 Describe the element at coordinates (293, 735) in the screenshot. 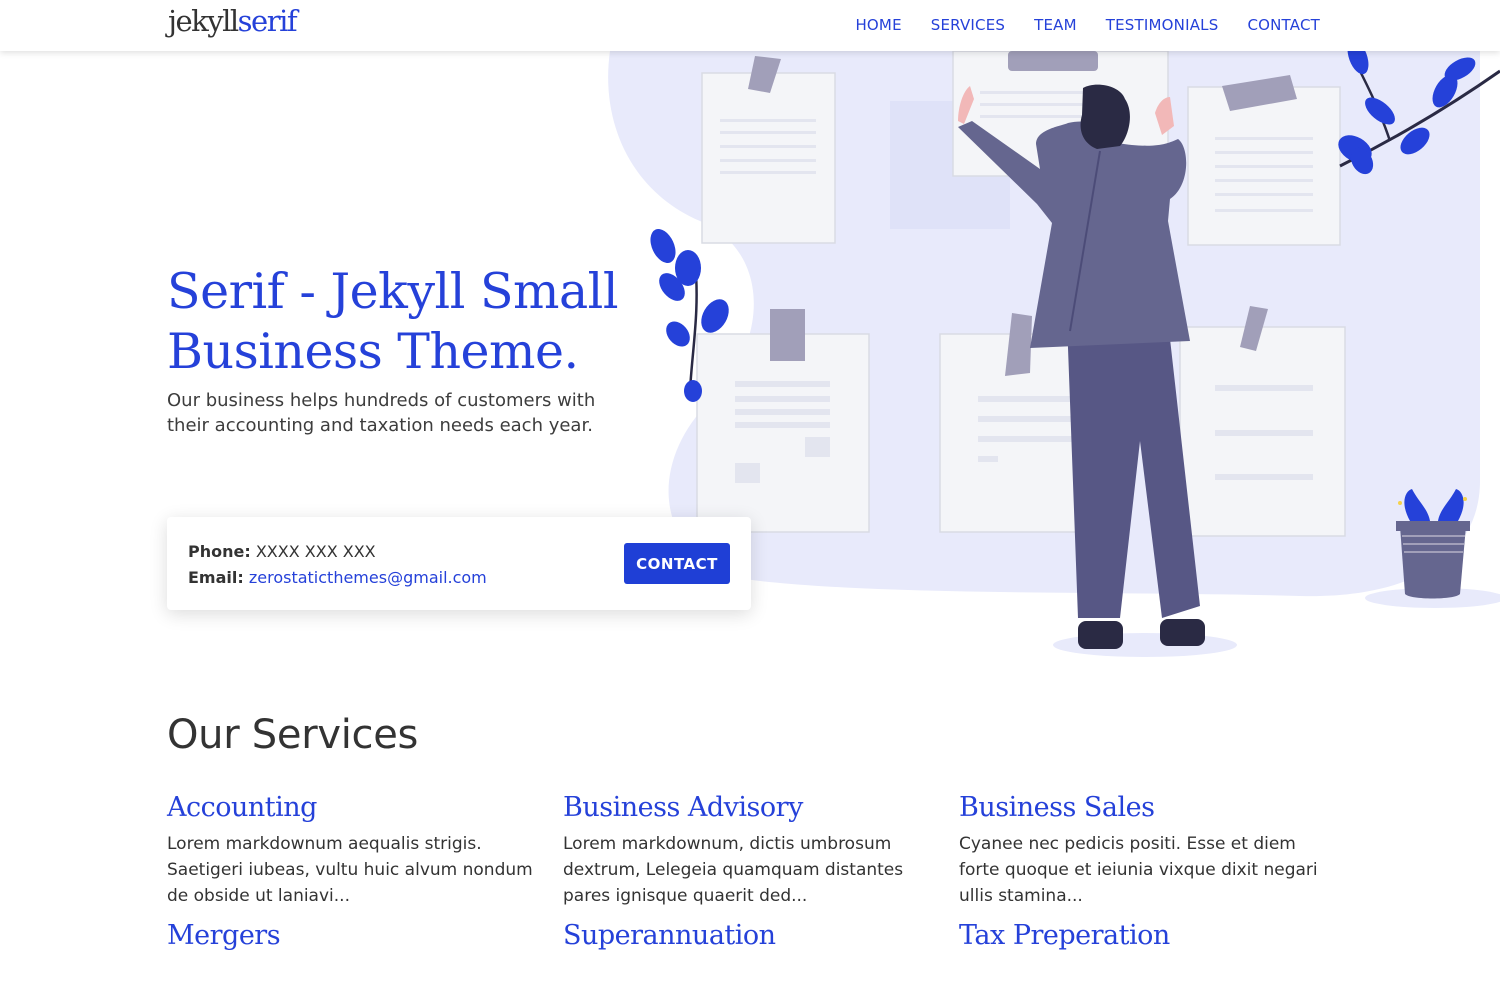

I see `services-title: Our Services` at that location.